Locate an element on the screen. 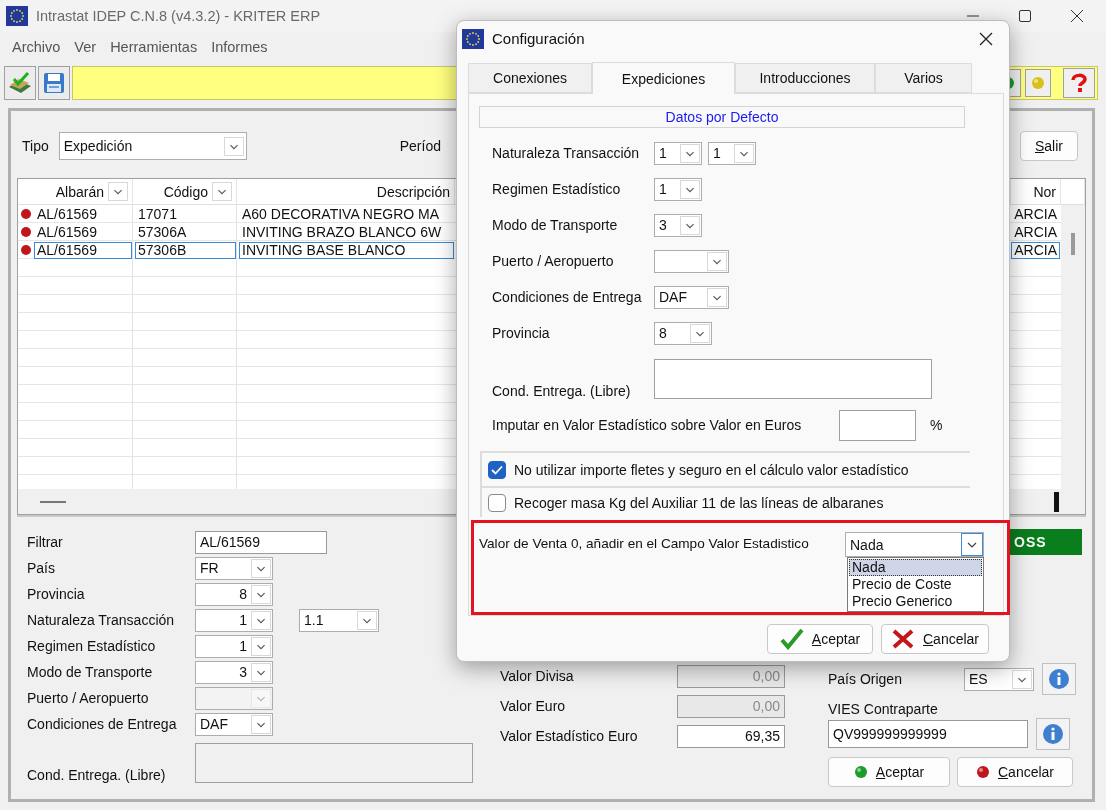  tab: Varios is located at coordinates (923, 78).